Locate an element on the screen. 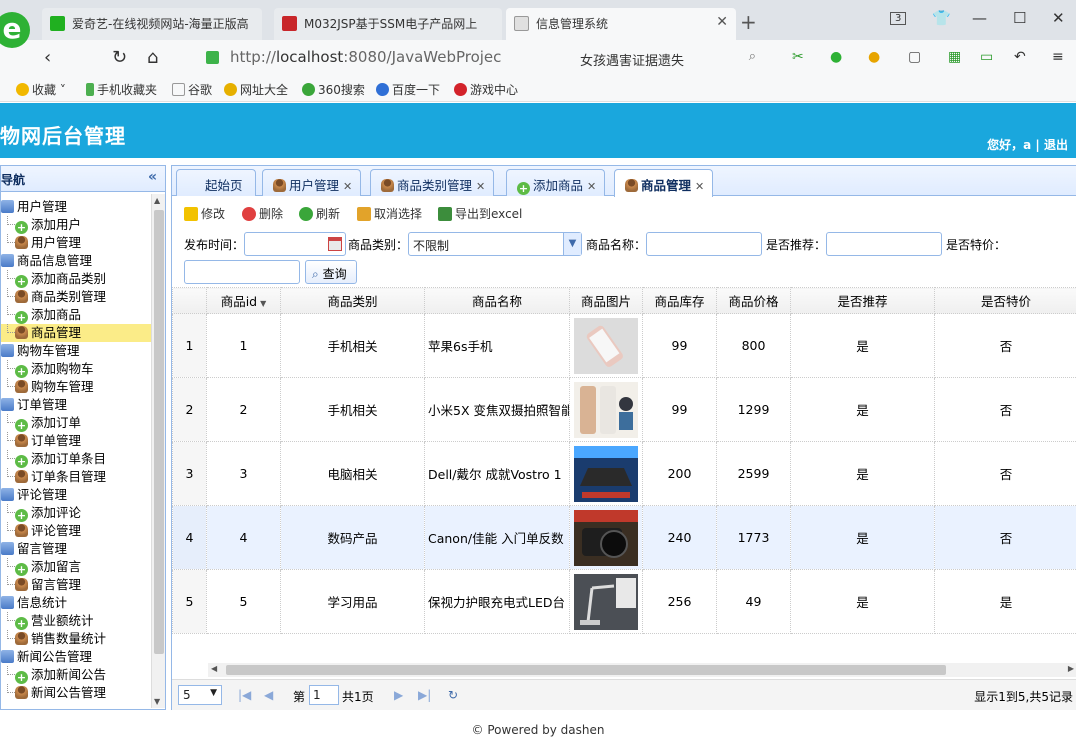  nav-item: + 添加用户 is located at coordinates (76, 225).